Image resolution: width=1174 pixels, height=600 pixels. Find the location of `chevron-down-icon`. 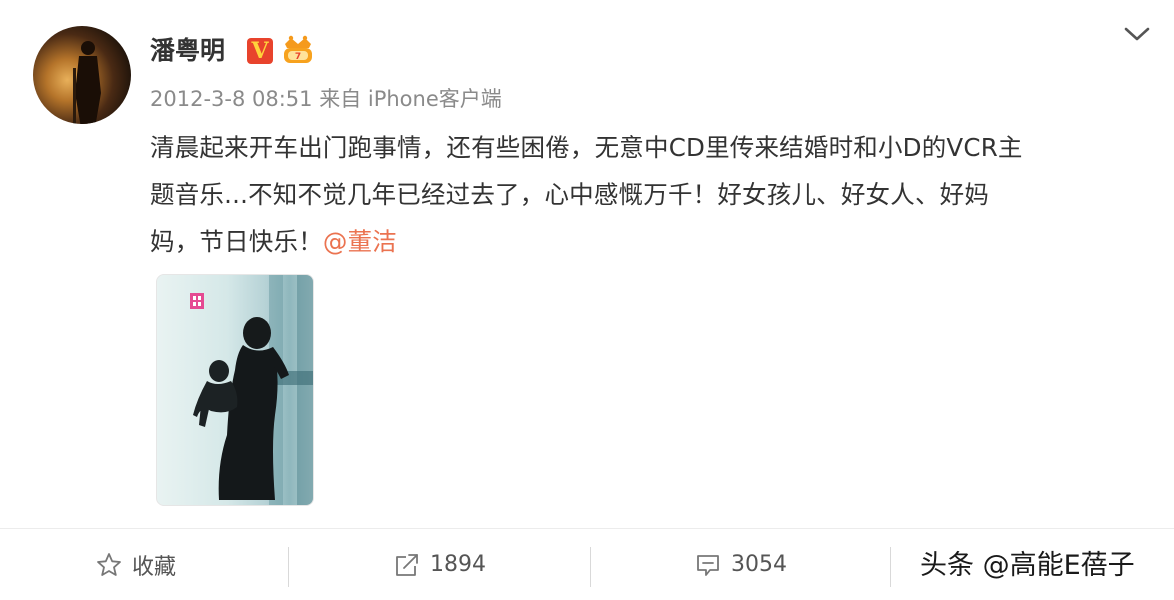

chevron-down-icon is located at coordinates (1137, 34).